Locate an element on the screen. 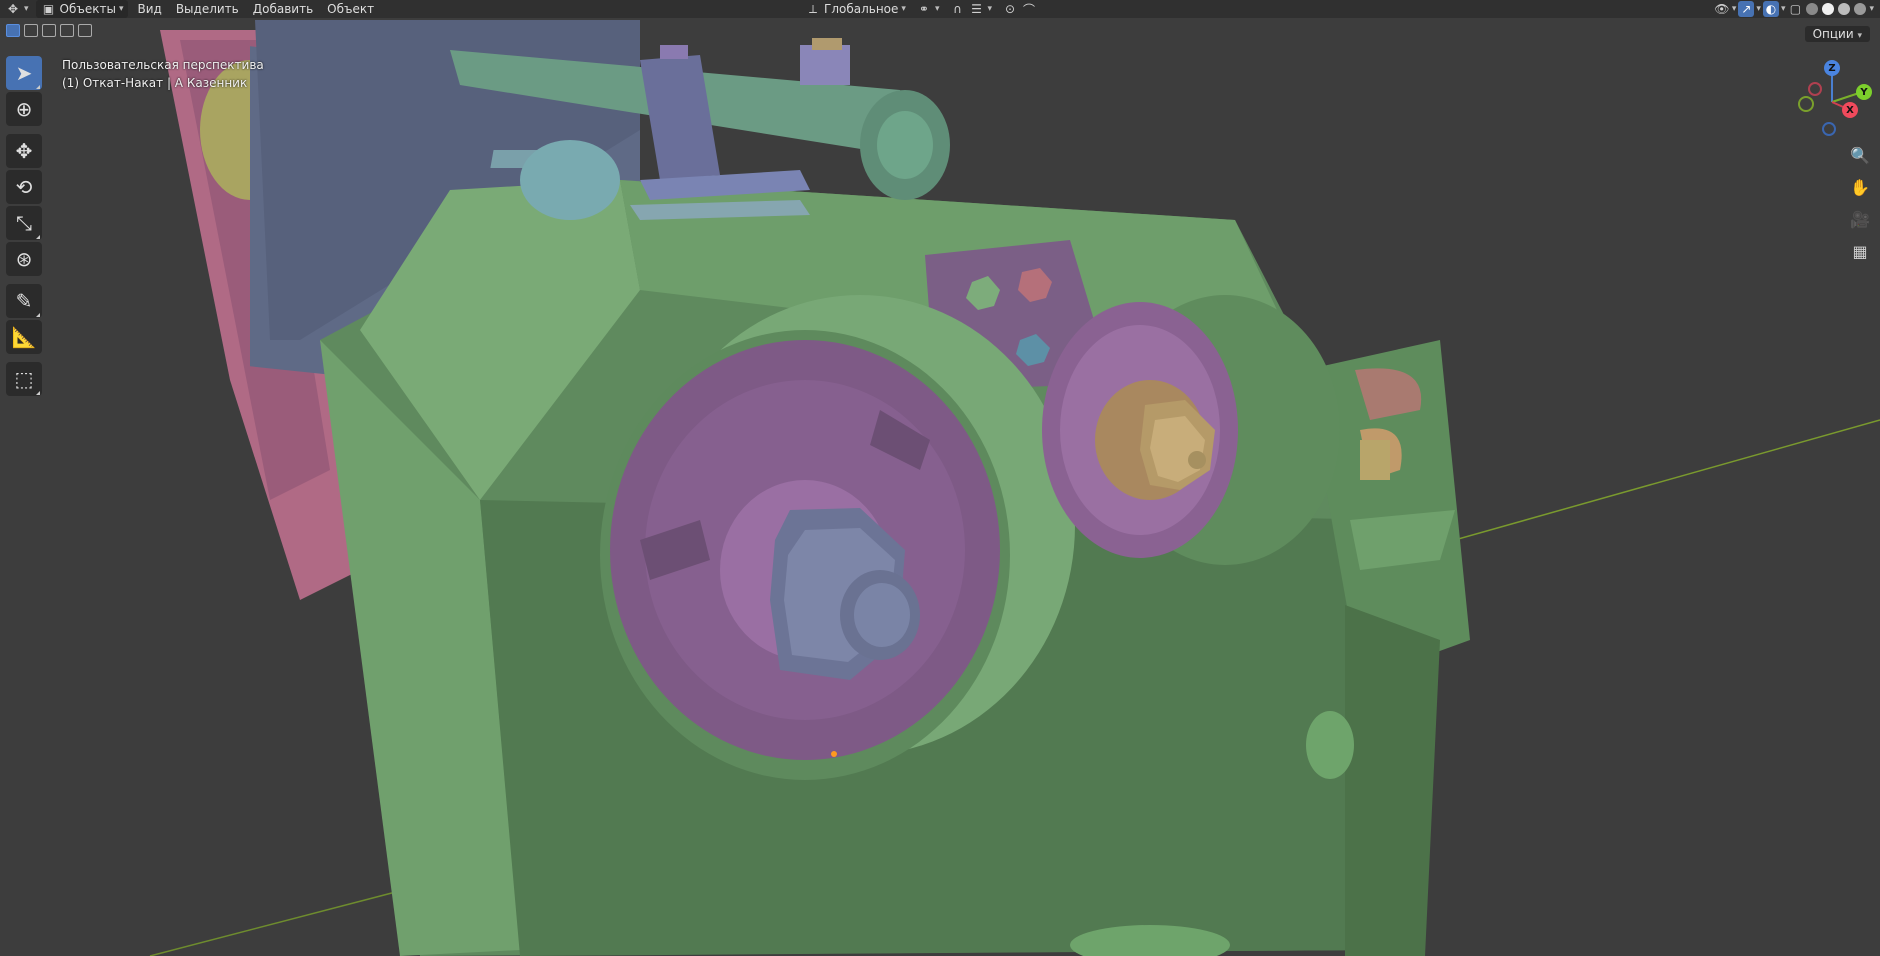  options-button: Опции ▾ is located at coordinates (1837, 34).